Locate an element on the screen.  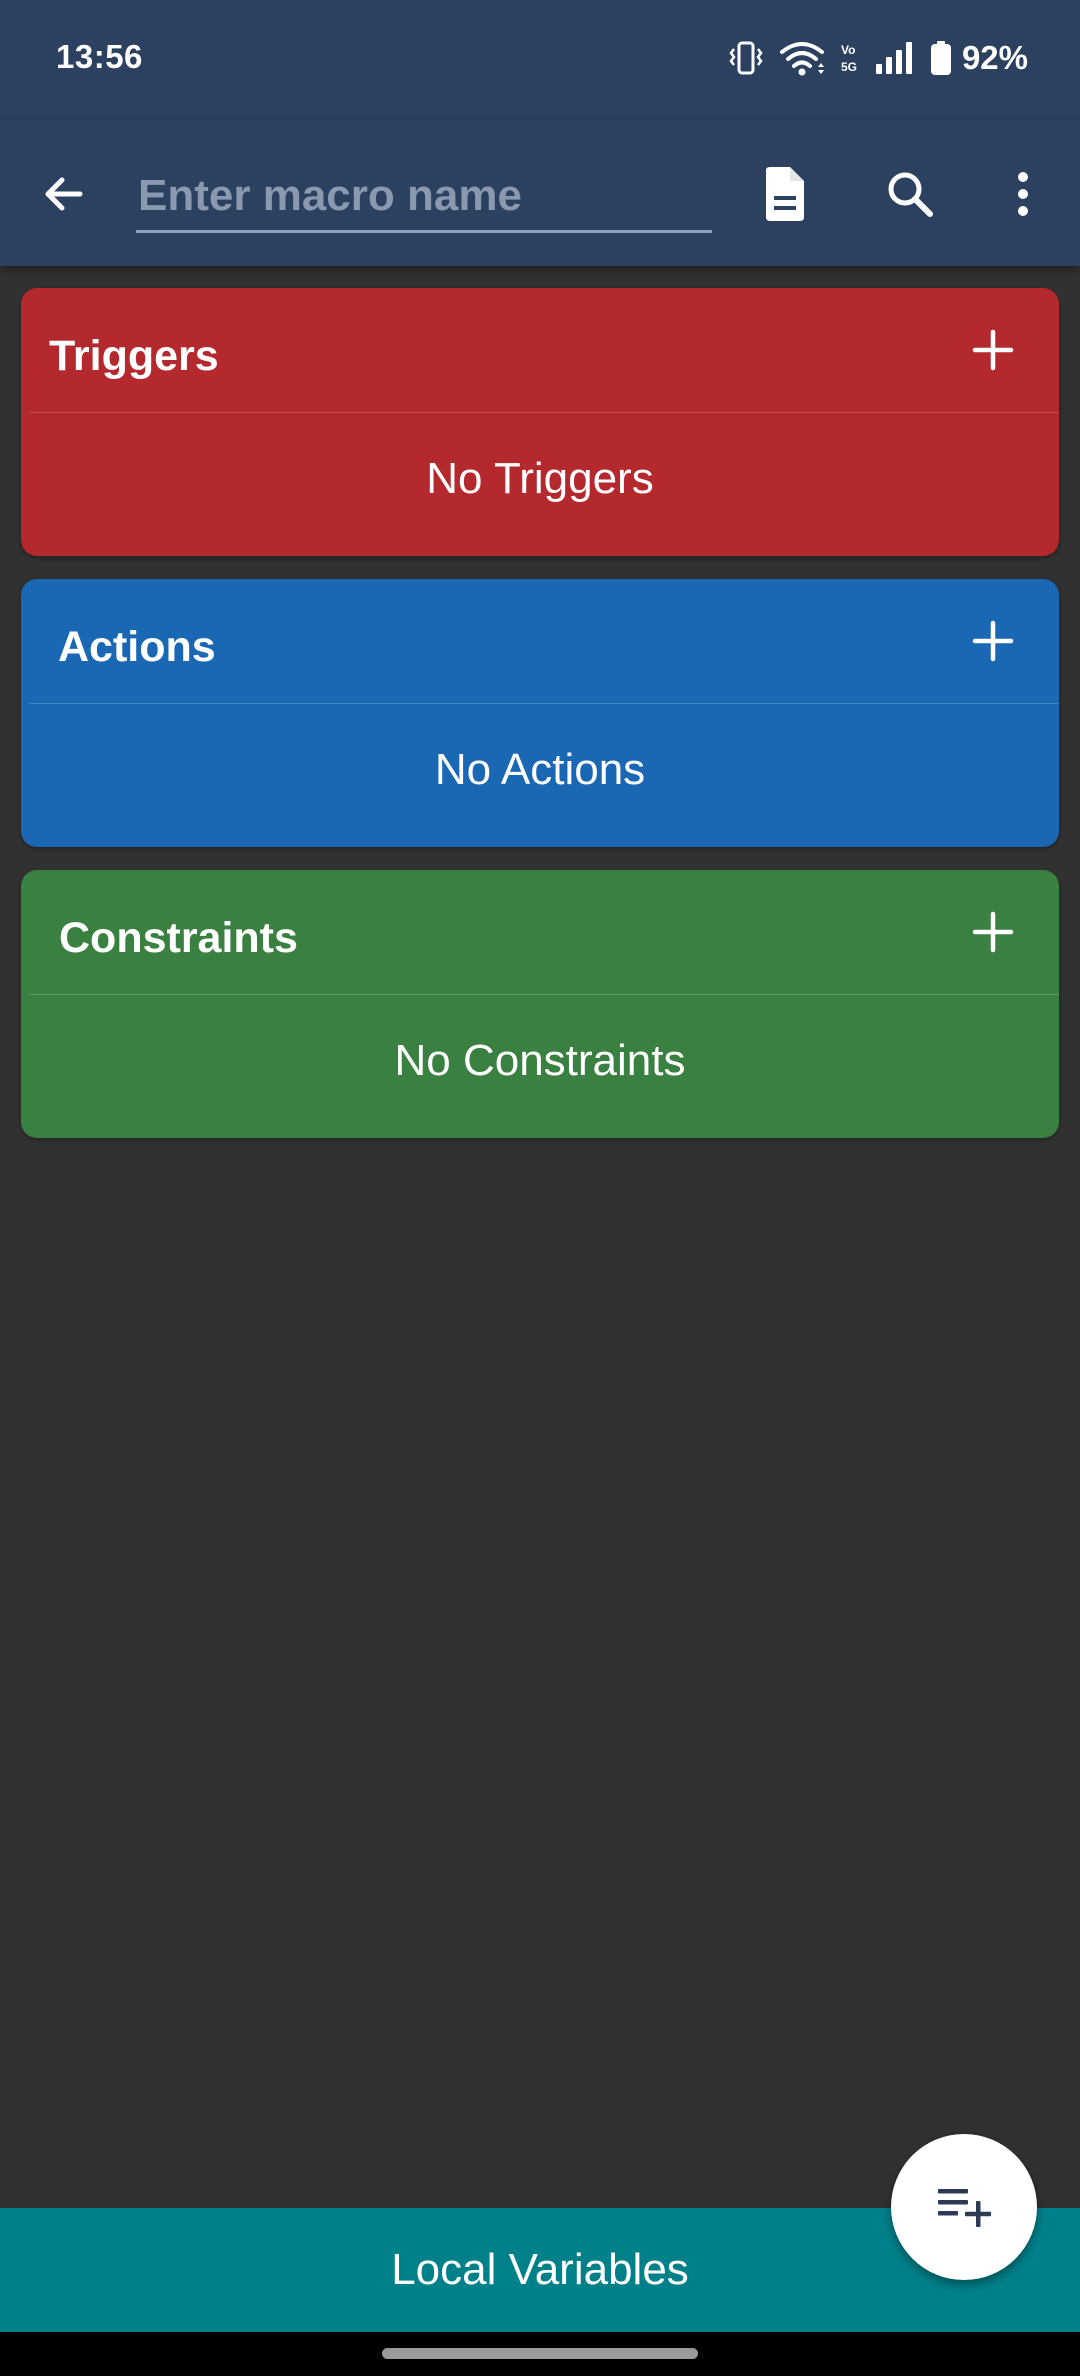
status-bar: 13:56 Vo 5G 92% is located at coordinates (540, 60).